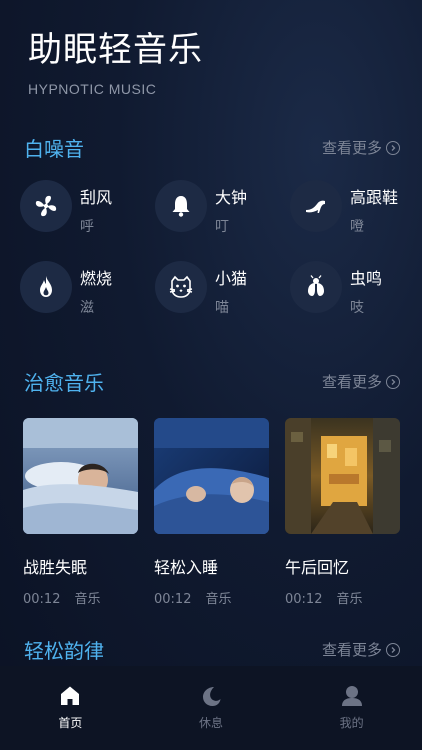  I want to click on white-noise-more-button: 查看更多, so click(361, 147).